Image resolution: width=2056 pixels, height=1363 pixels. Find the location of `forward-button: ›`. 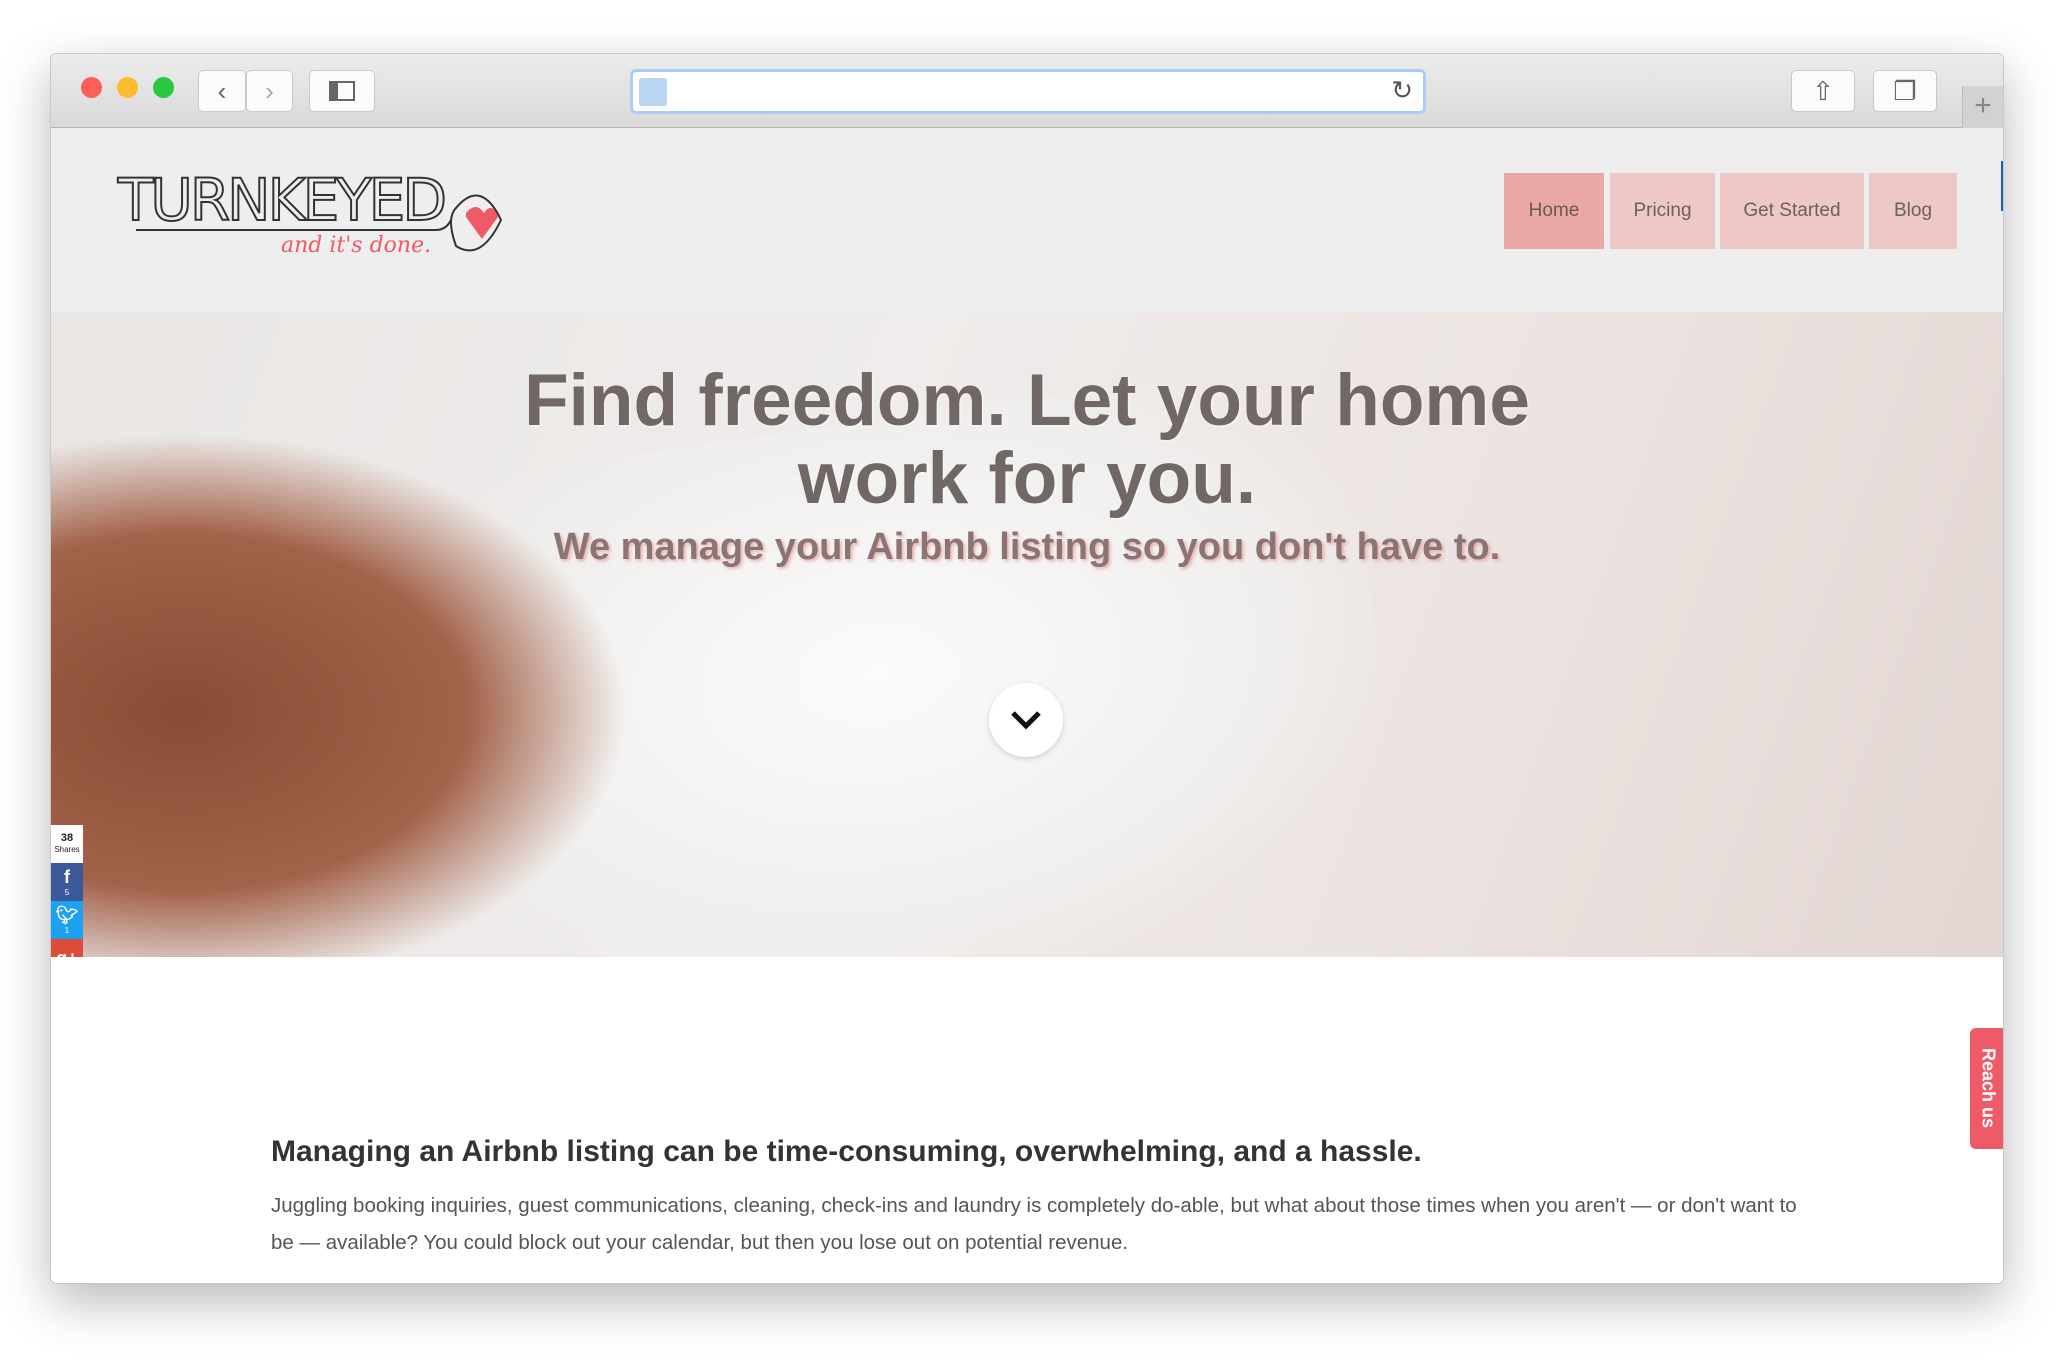

forward-button: › is located at coordinates (269, 91).